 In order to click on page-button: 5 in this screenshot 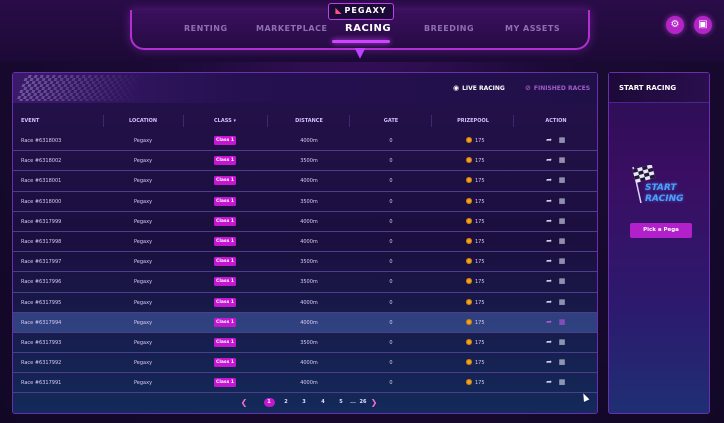, I will do `click(341, 402)`.